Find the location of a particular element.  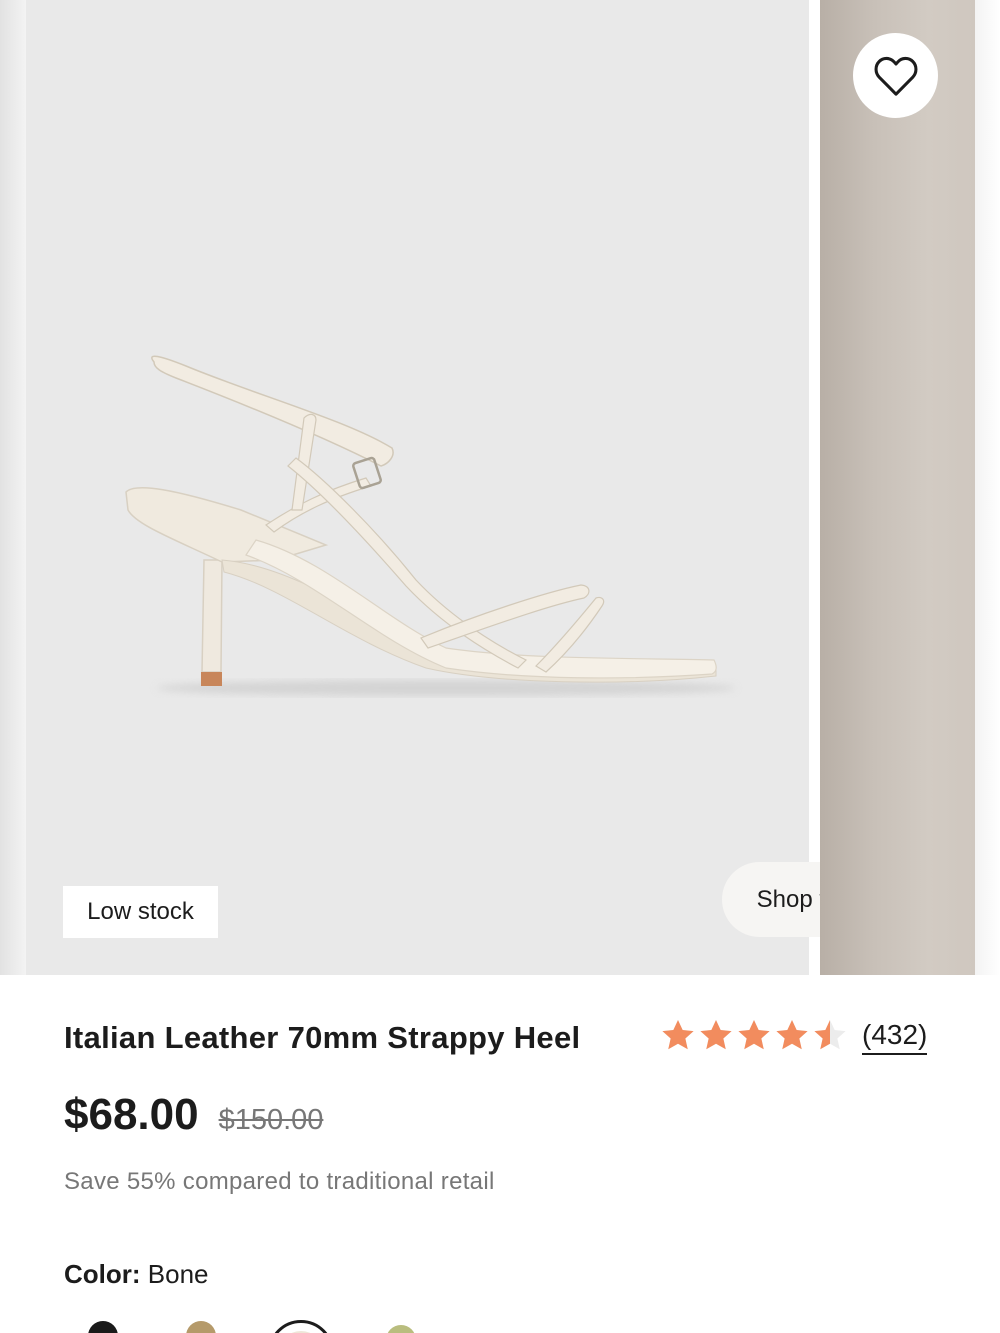

rating-stars is located at coordinates (754, 1035).